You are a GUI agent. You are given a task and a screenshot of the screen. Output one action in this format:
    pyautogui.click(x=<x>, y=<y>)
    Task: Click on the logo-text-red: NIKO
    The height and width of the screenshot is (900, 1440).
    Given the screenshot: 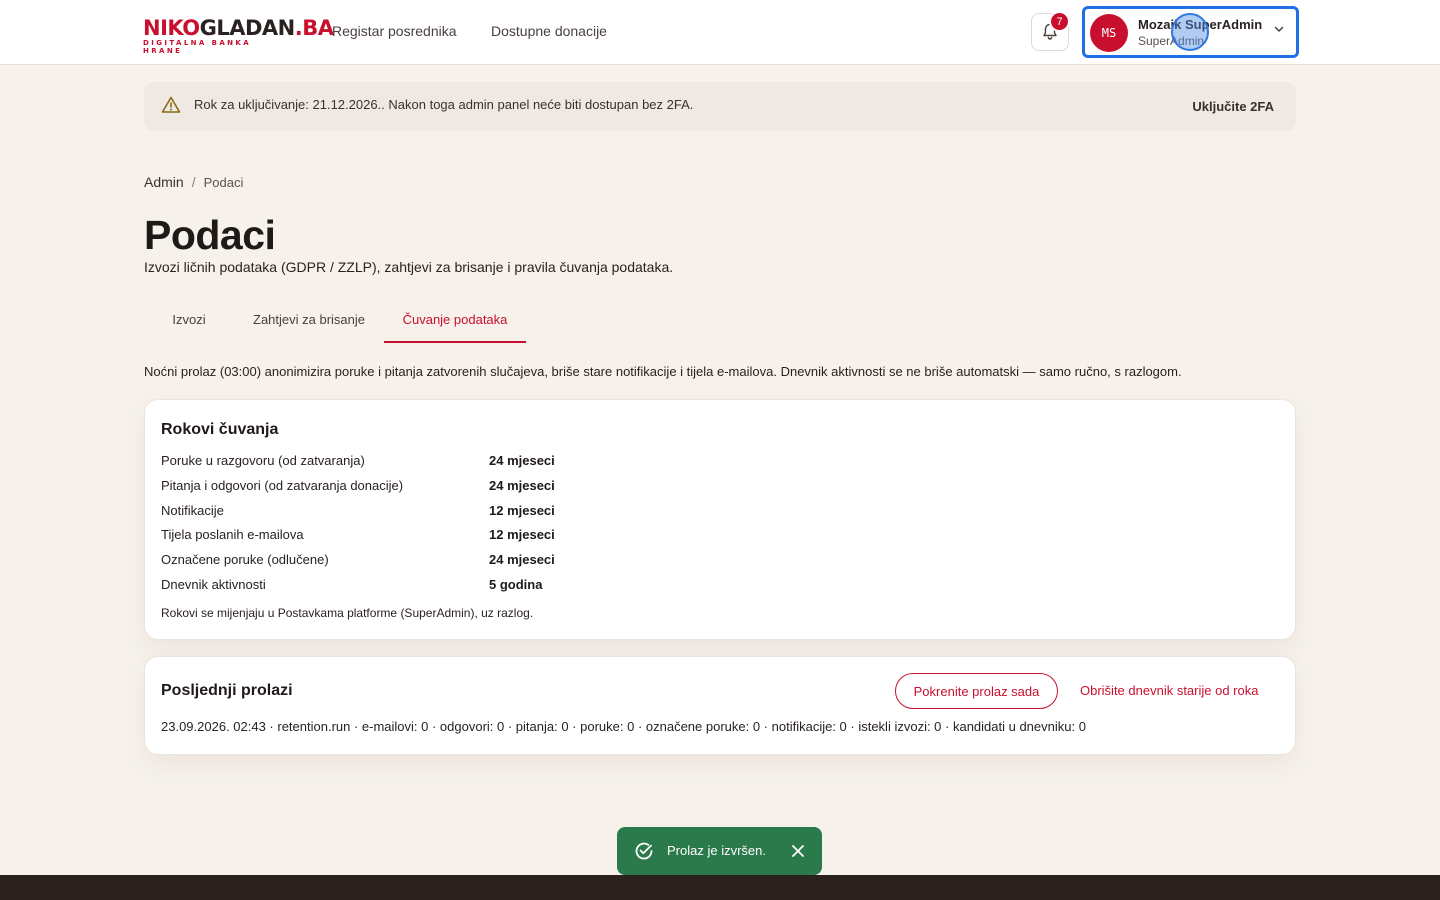 What is the action you would take?
    pyautogui.click(x=171, y=28)
    